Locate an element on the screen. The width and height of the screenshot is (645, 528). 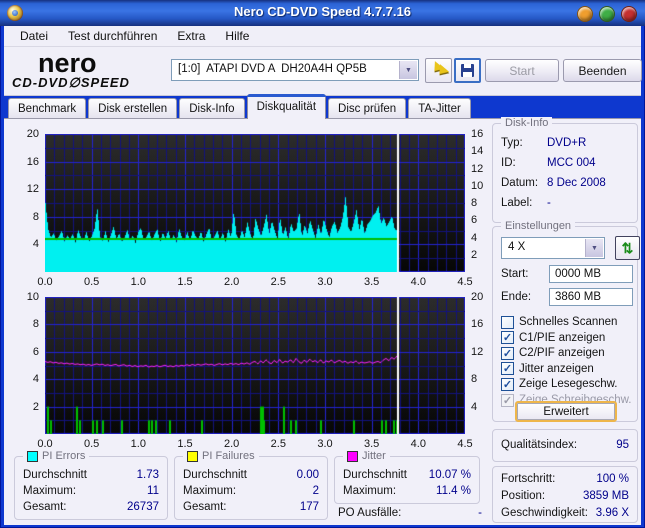
menu-item-extra: Extra is located at coordinates (191, 36).